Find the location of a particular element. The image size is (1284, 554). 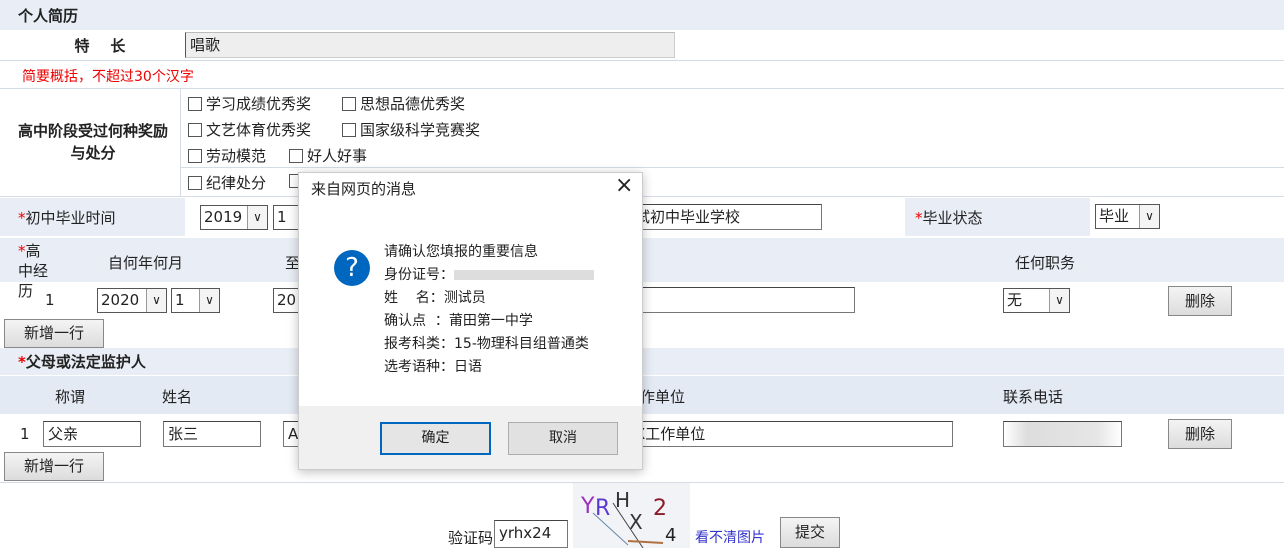

captcha-image: Y R H X 2 4 is located at coordinates (631, 515).